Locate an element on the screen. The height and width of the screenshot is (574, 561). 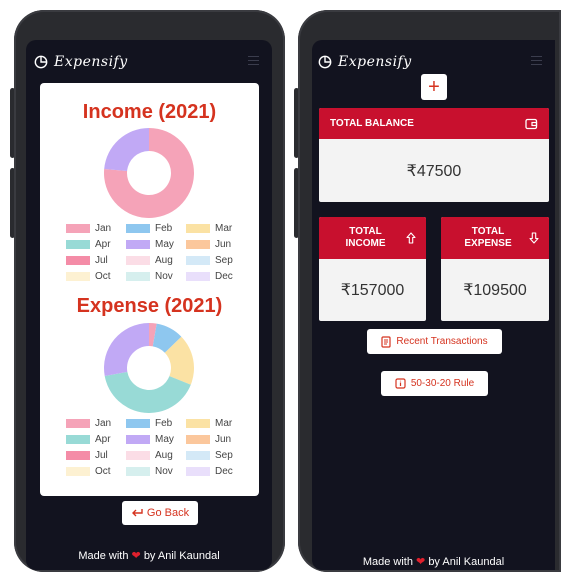
total-expense-title: TOTAL EXPENSE is located at coordinates (488, 238).